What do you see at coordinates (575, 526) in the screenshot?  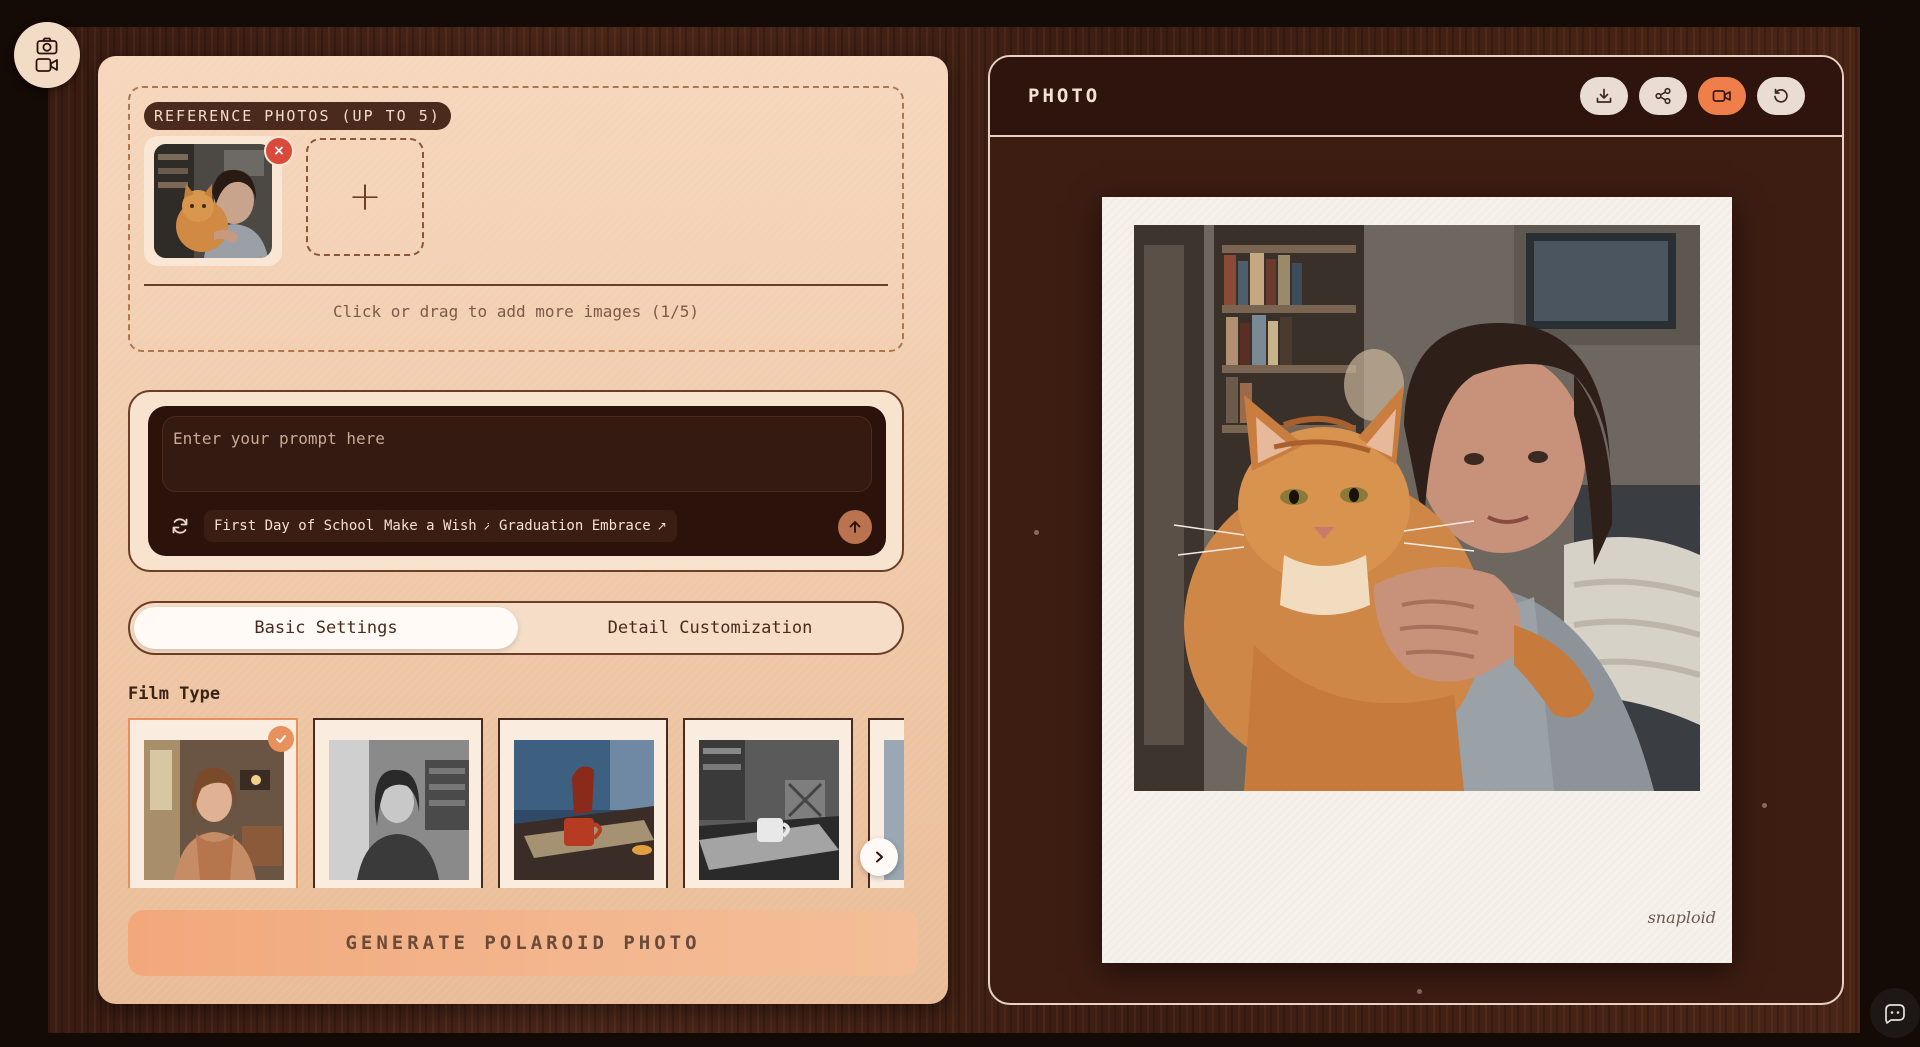 I see `suggestion-label: Graduation Embrace` at bounding box center [575, 526].